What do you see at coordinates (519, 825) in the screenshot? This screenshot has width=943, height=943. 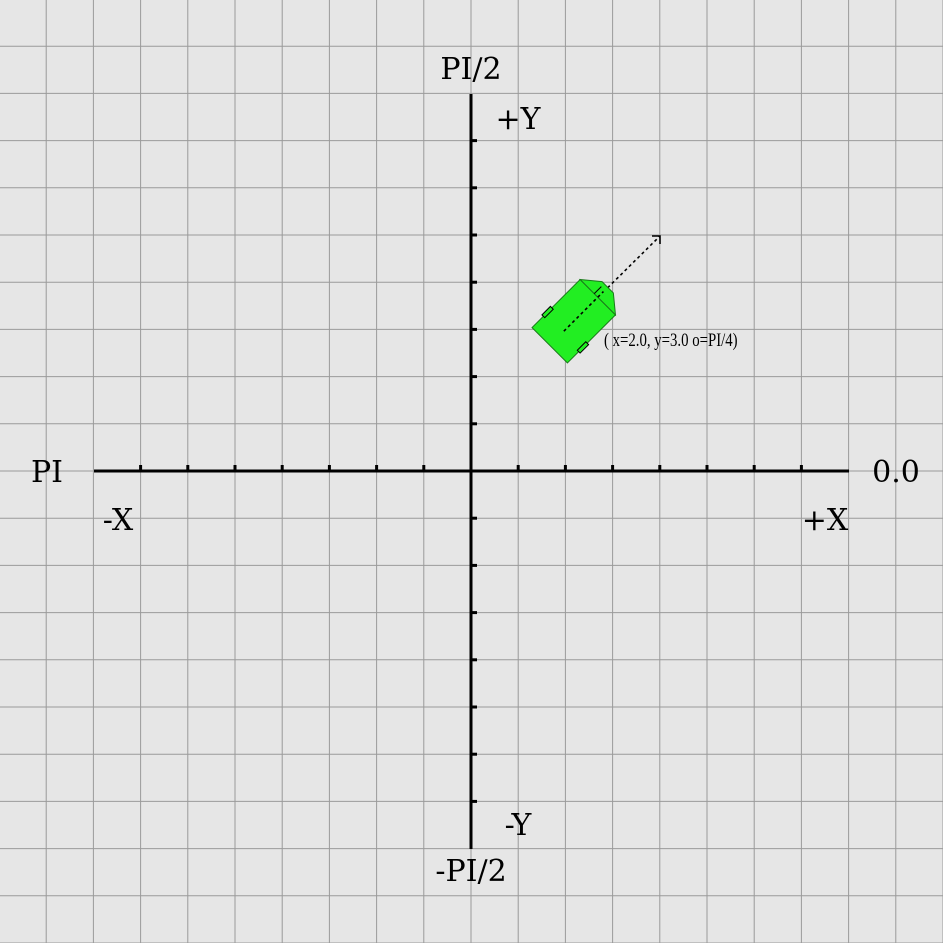 I see `axis-label-neg-y: -Y` at bounding box center [519, 825].